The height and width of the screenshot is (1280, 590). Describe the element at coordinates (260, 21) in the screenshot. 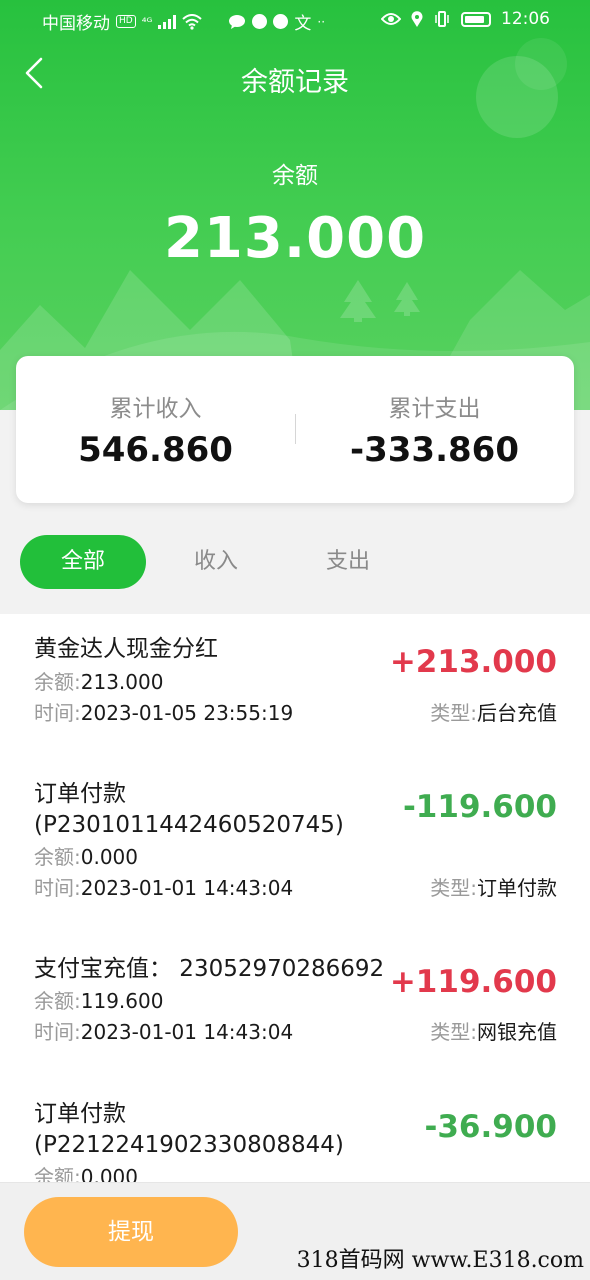

I see `music-app-icon` at that location.